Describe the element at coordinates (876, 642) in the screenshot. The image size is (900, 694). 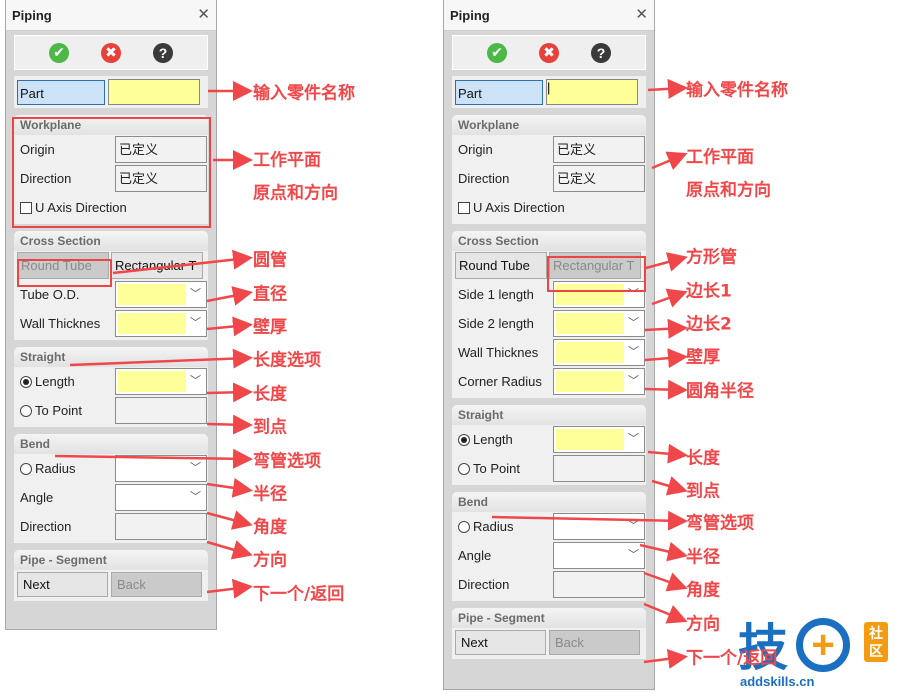
I see `logo-badge: 社区` at that location.